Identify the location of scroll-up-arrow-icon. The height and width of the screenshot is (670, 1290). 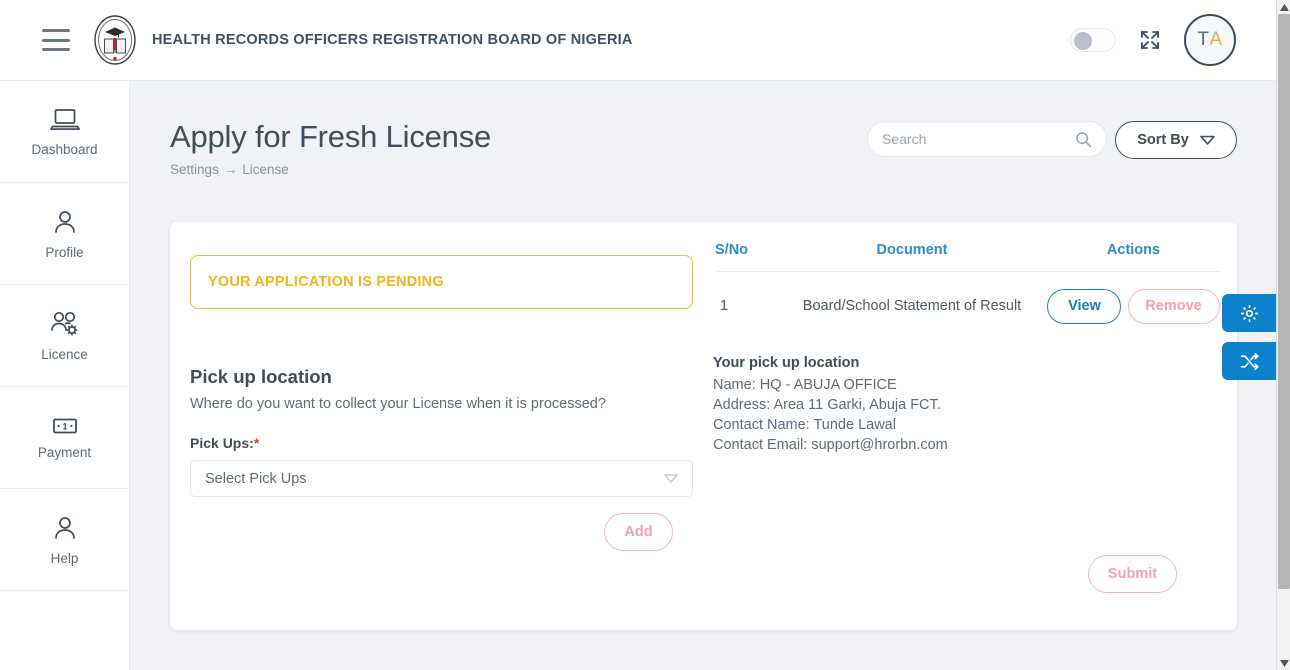
(1283, 7).